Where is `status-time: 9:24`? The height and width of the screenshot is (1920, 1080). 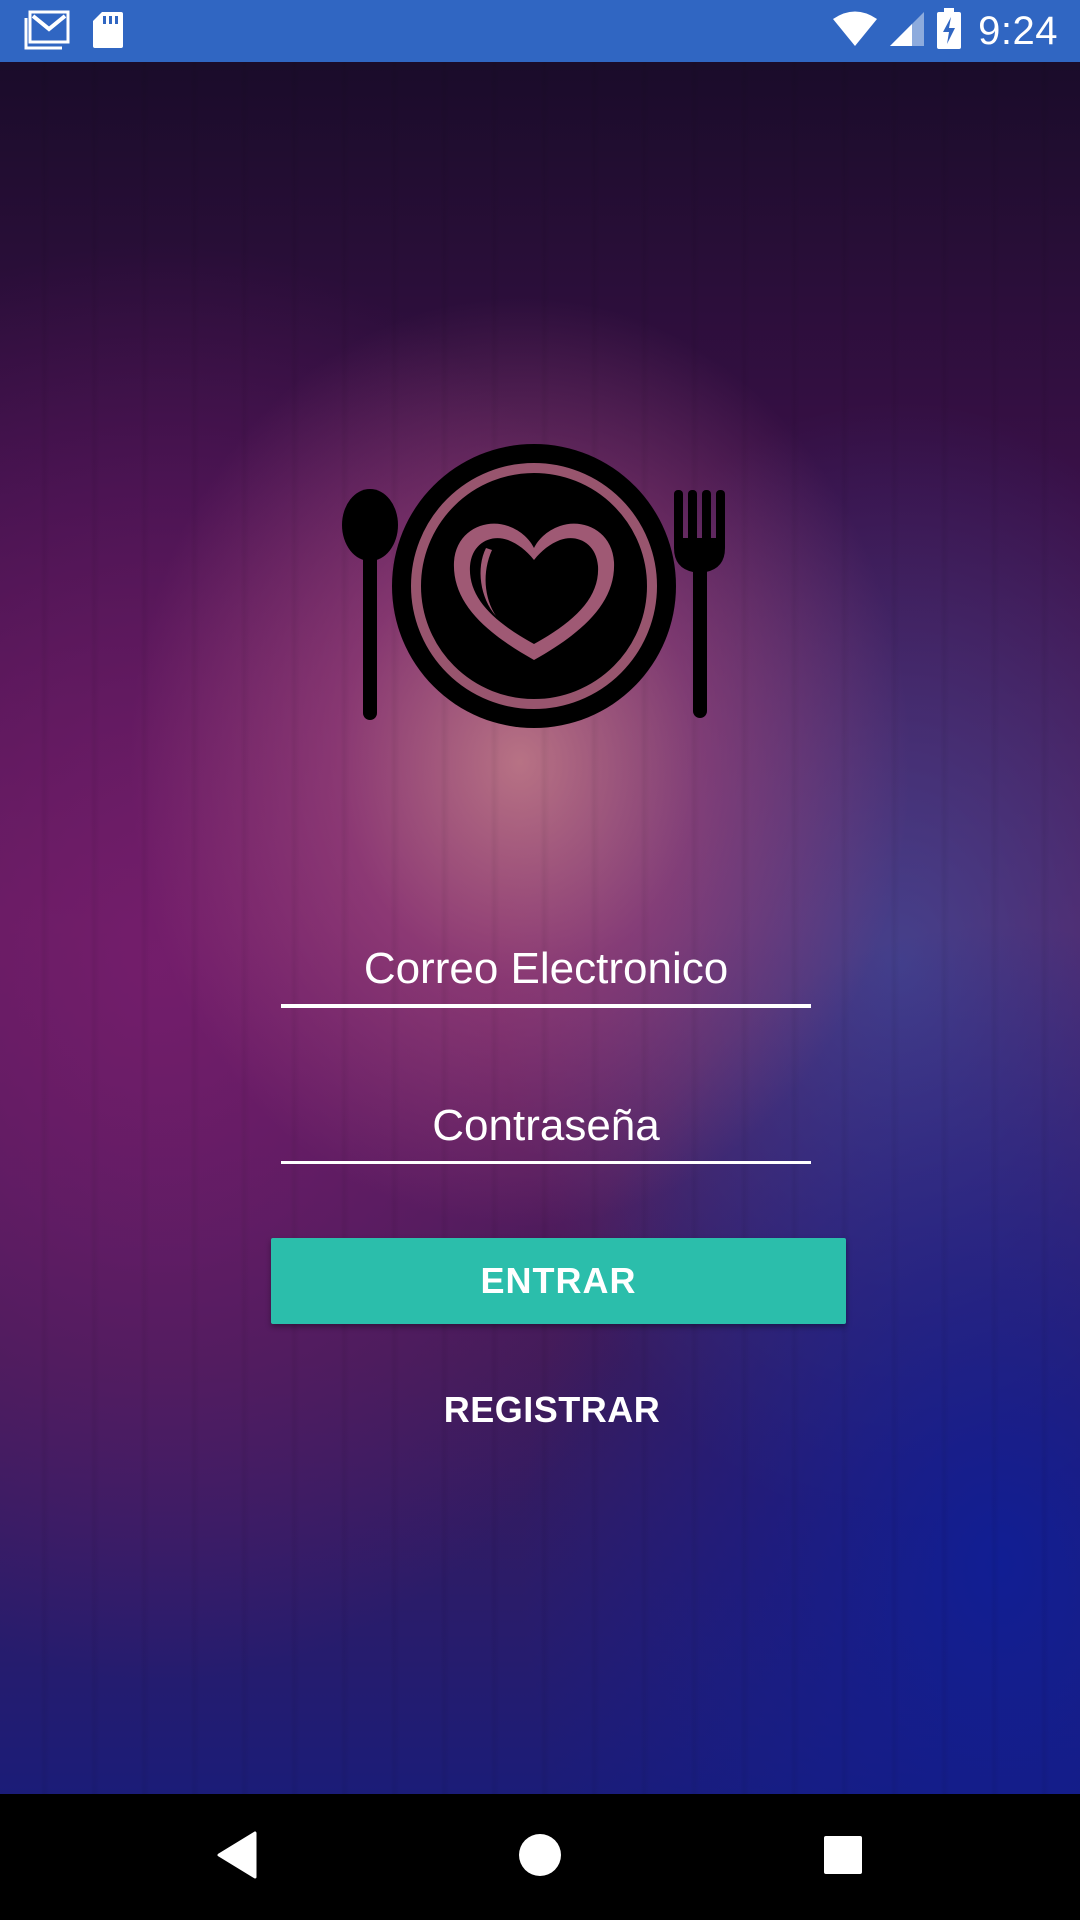
status-time: 9:24 is located at coordinates (1018, 30).